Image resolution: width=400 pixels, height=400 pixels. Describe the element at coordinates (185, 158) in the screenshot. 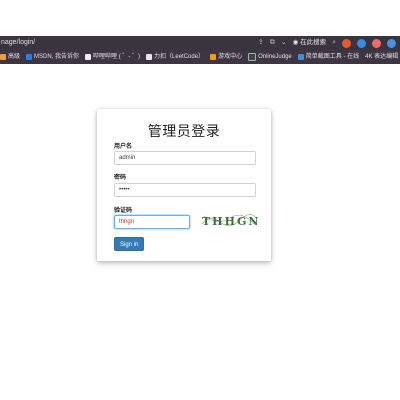

I see `username-input: admin` at that location.